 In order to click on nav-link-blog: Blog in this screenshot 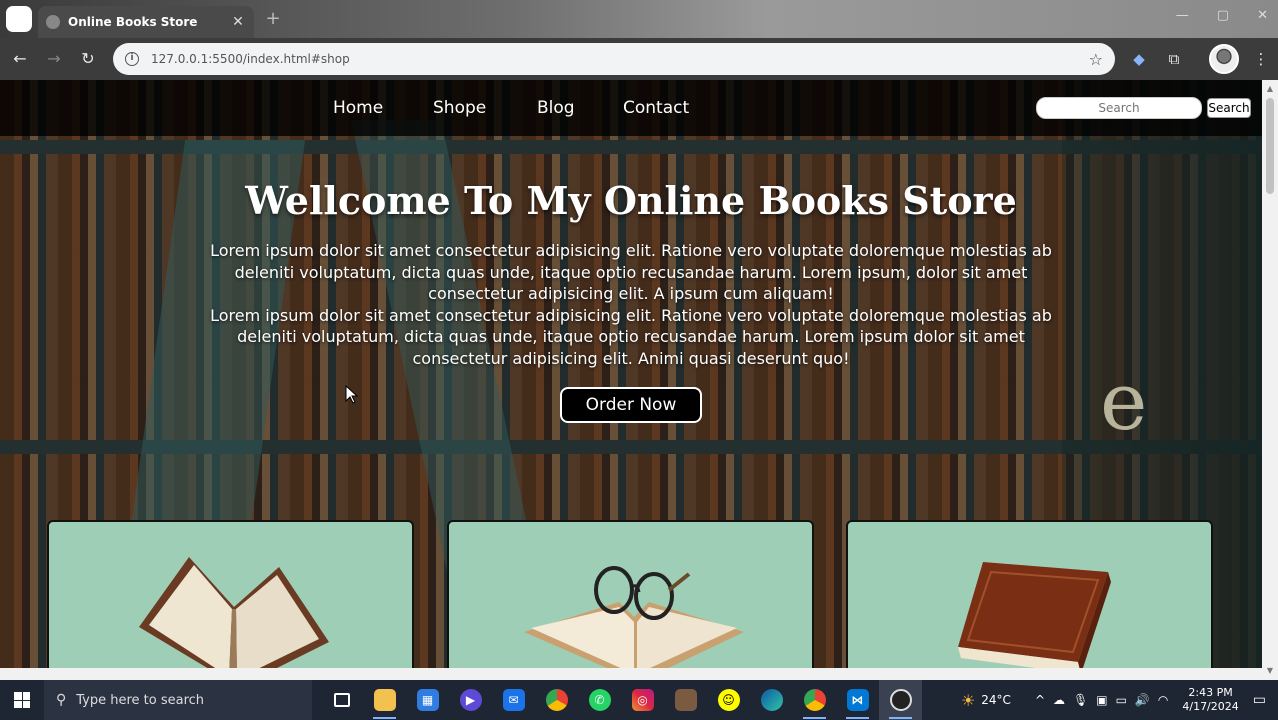, I will do `click(556, 108)`.